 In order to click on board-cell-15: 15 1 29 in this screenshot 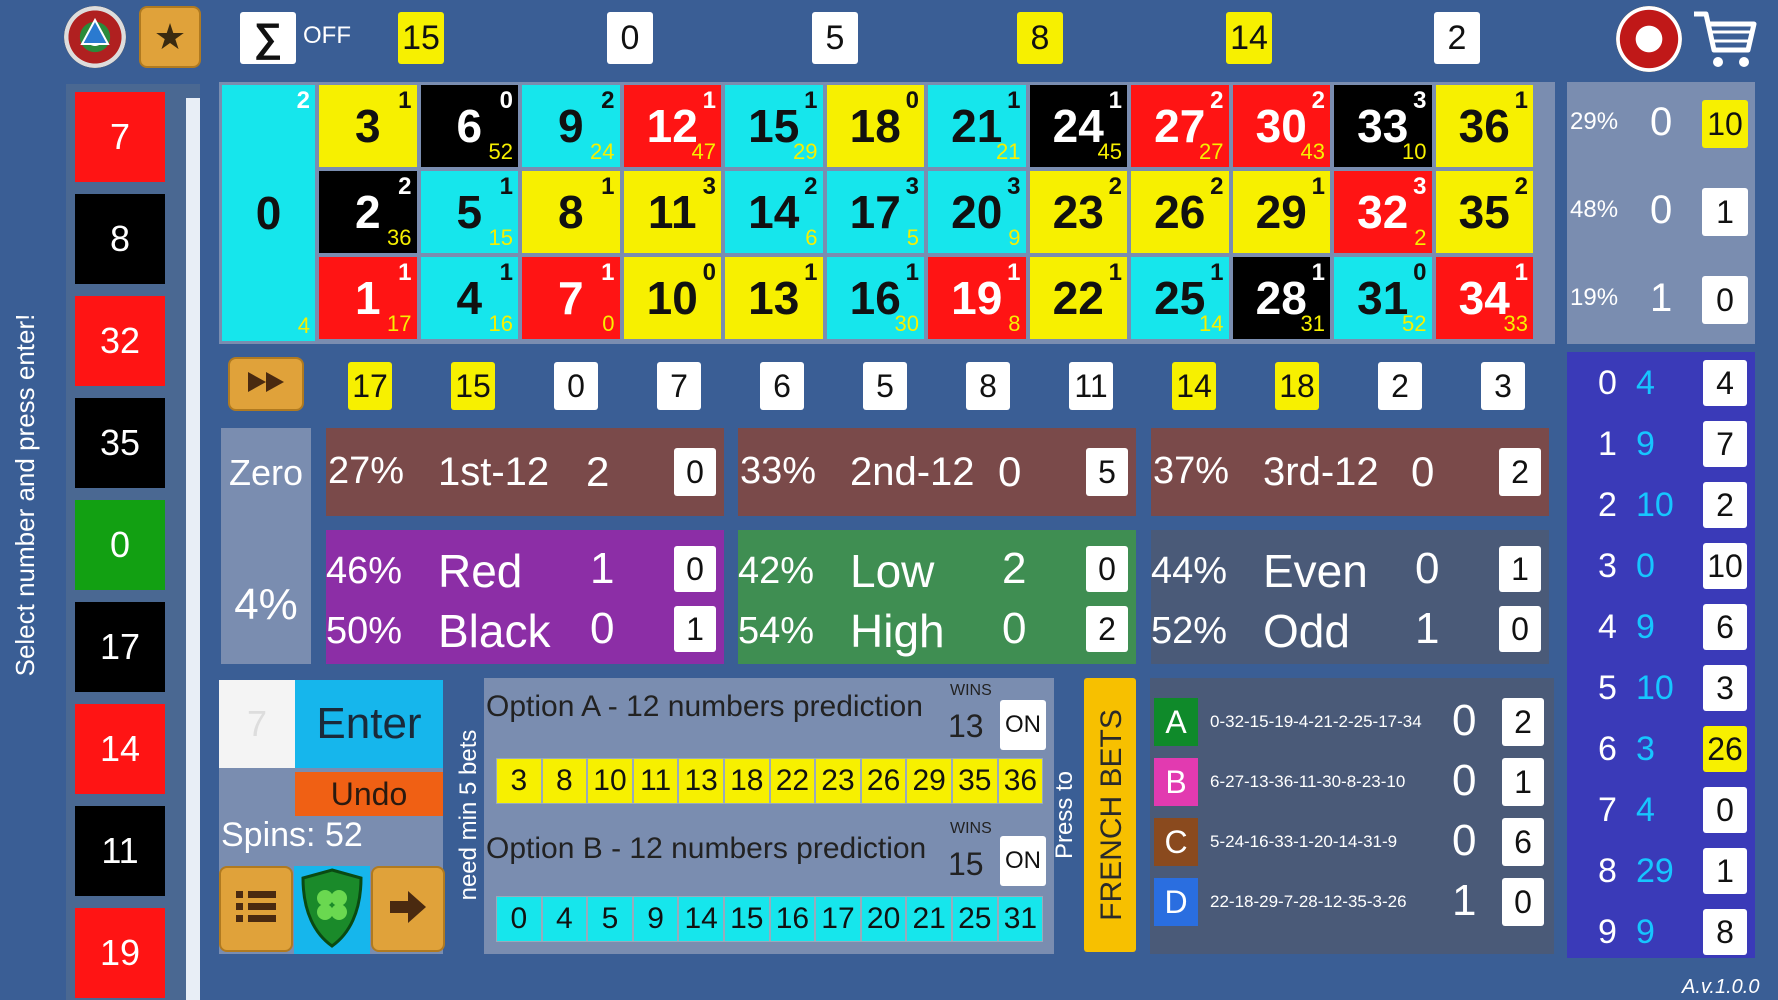, I will do `click(774, 126)`.